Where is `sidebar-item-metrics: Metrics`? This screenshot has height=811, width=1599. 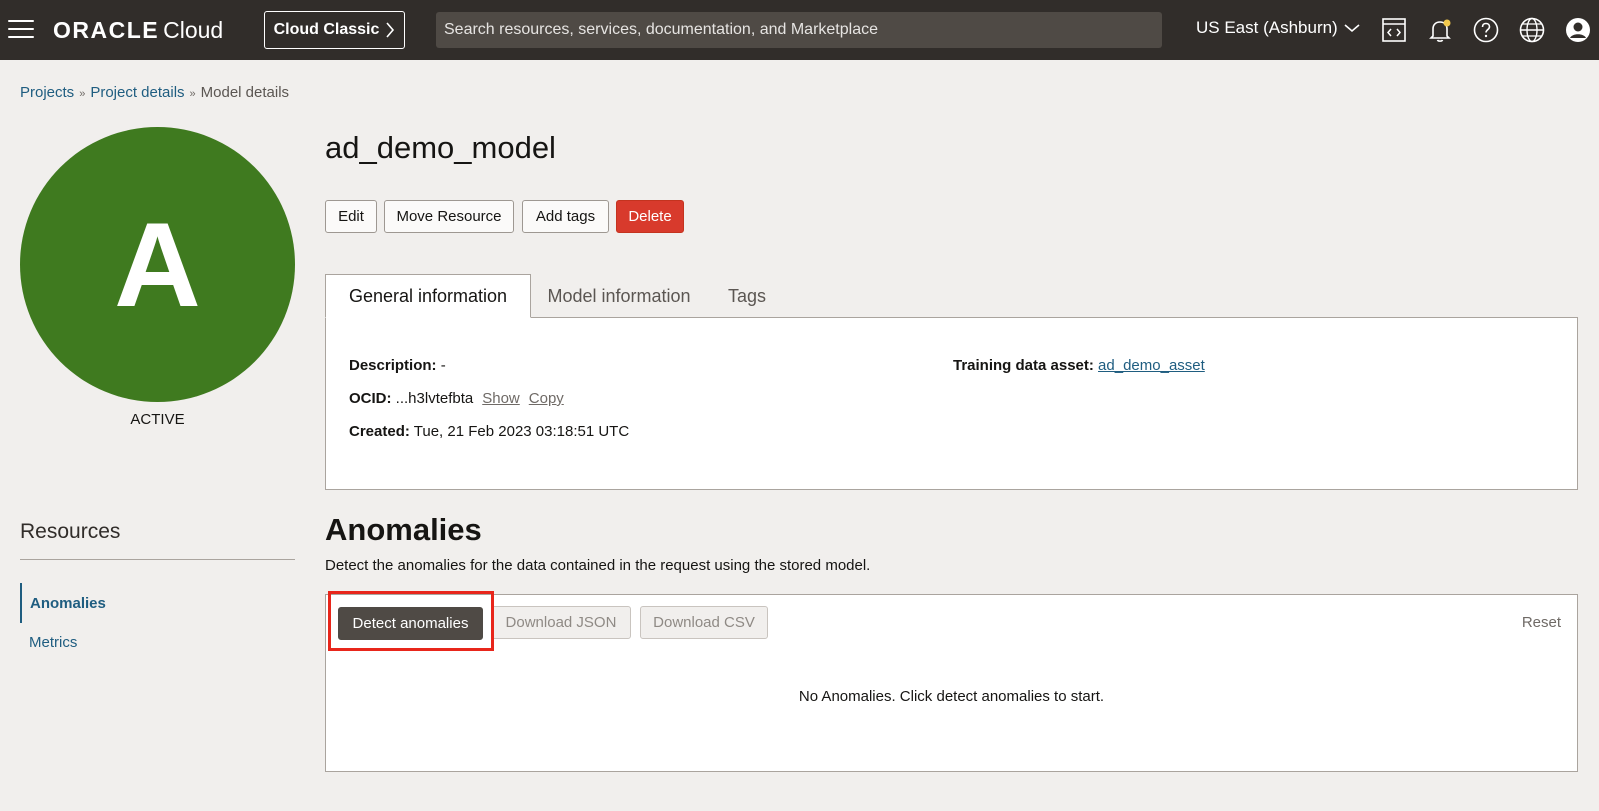 sidebar-item-metrics: Metrics is located at coordinates (157, 642).